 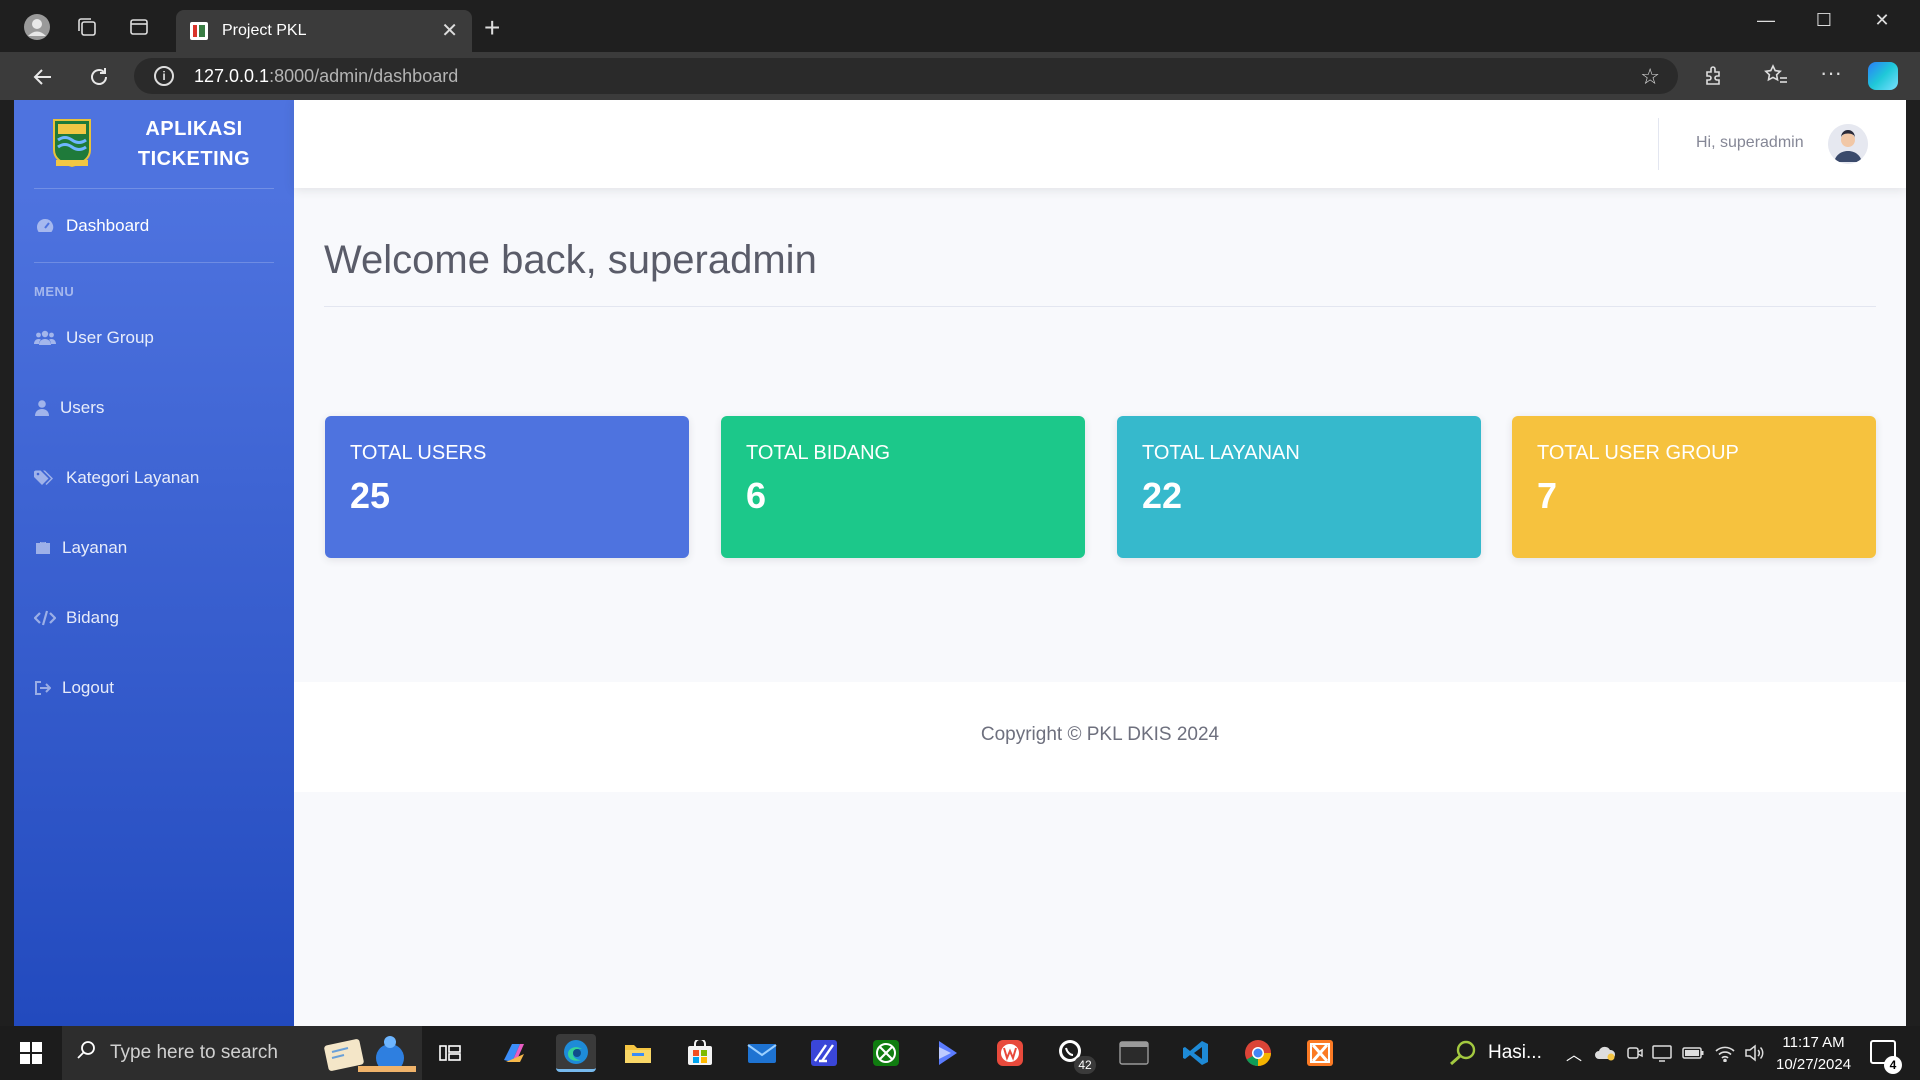 What do you see at coordinates (570, 260) in the screenshot?
I see `page-title: Welcome back, superadmin` at bounding box center [570, 260].